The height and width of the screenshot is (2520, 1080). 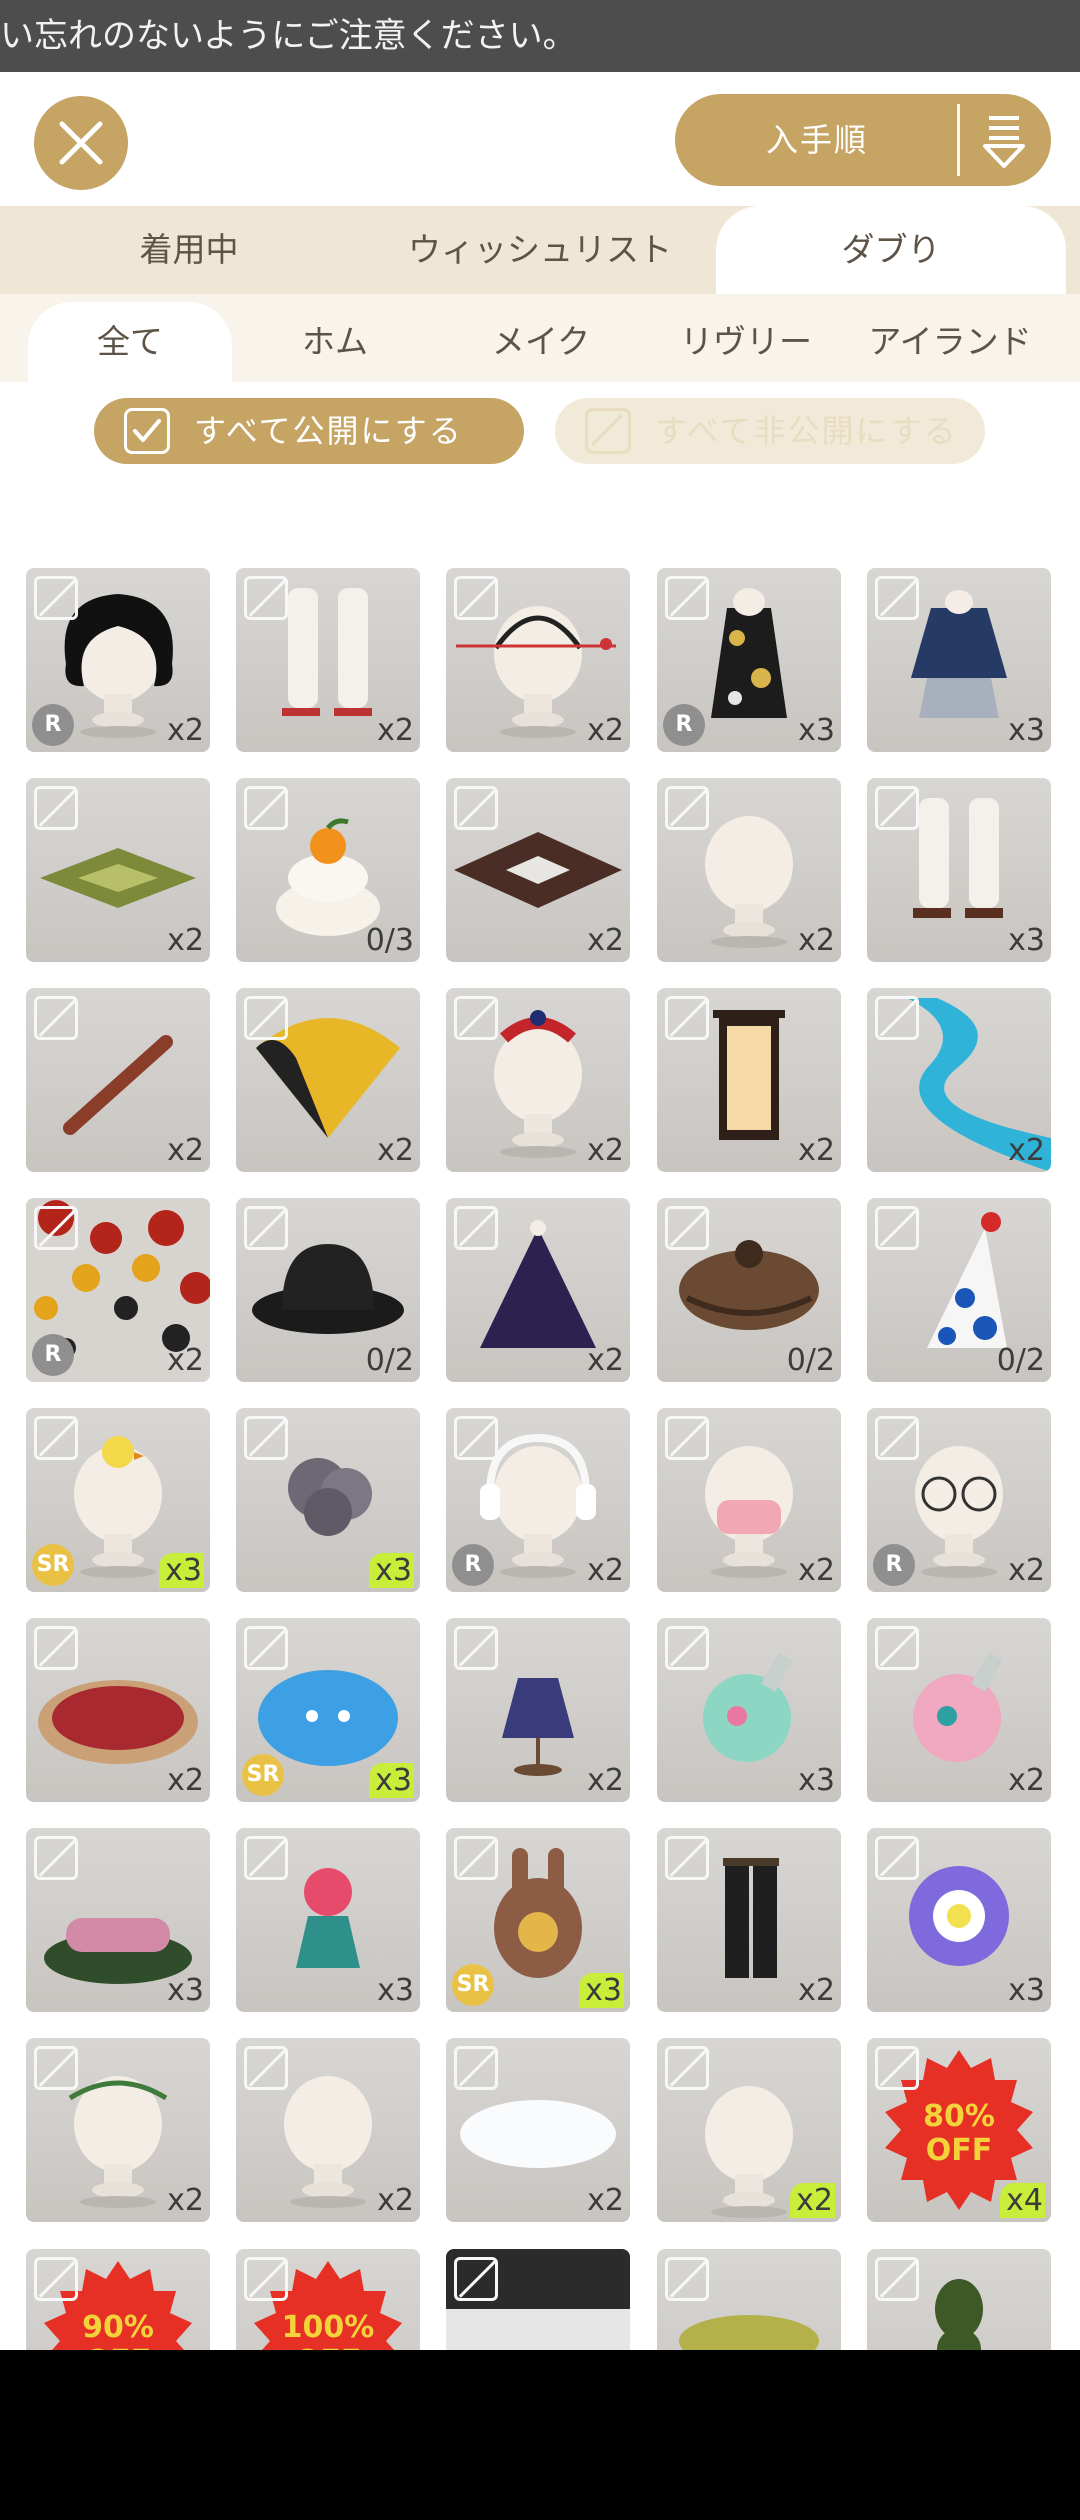 I want to click on item-tile-andon-lantern: x2, so click(x=749, y=1080).